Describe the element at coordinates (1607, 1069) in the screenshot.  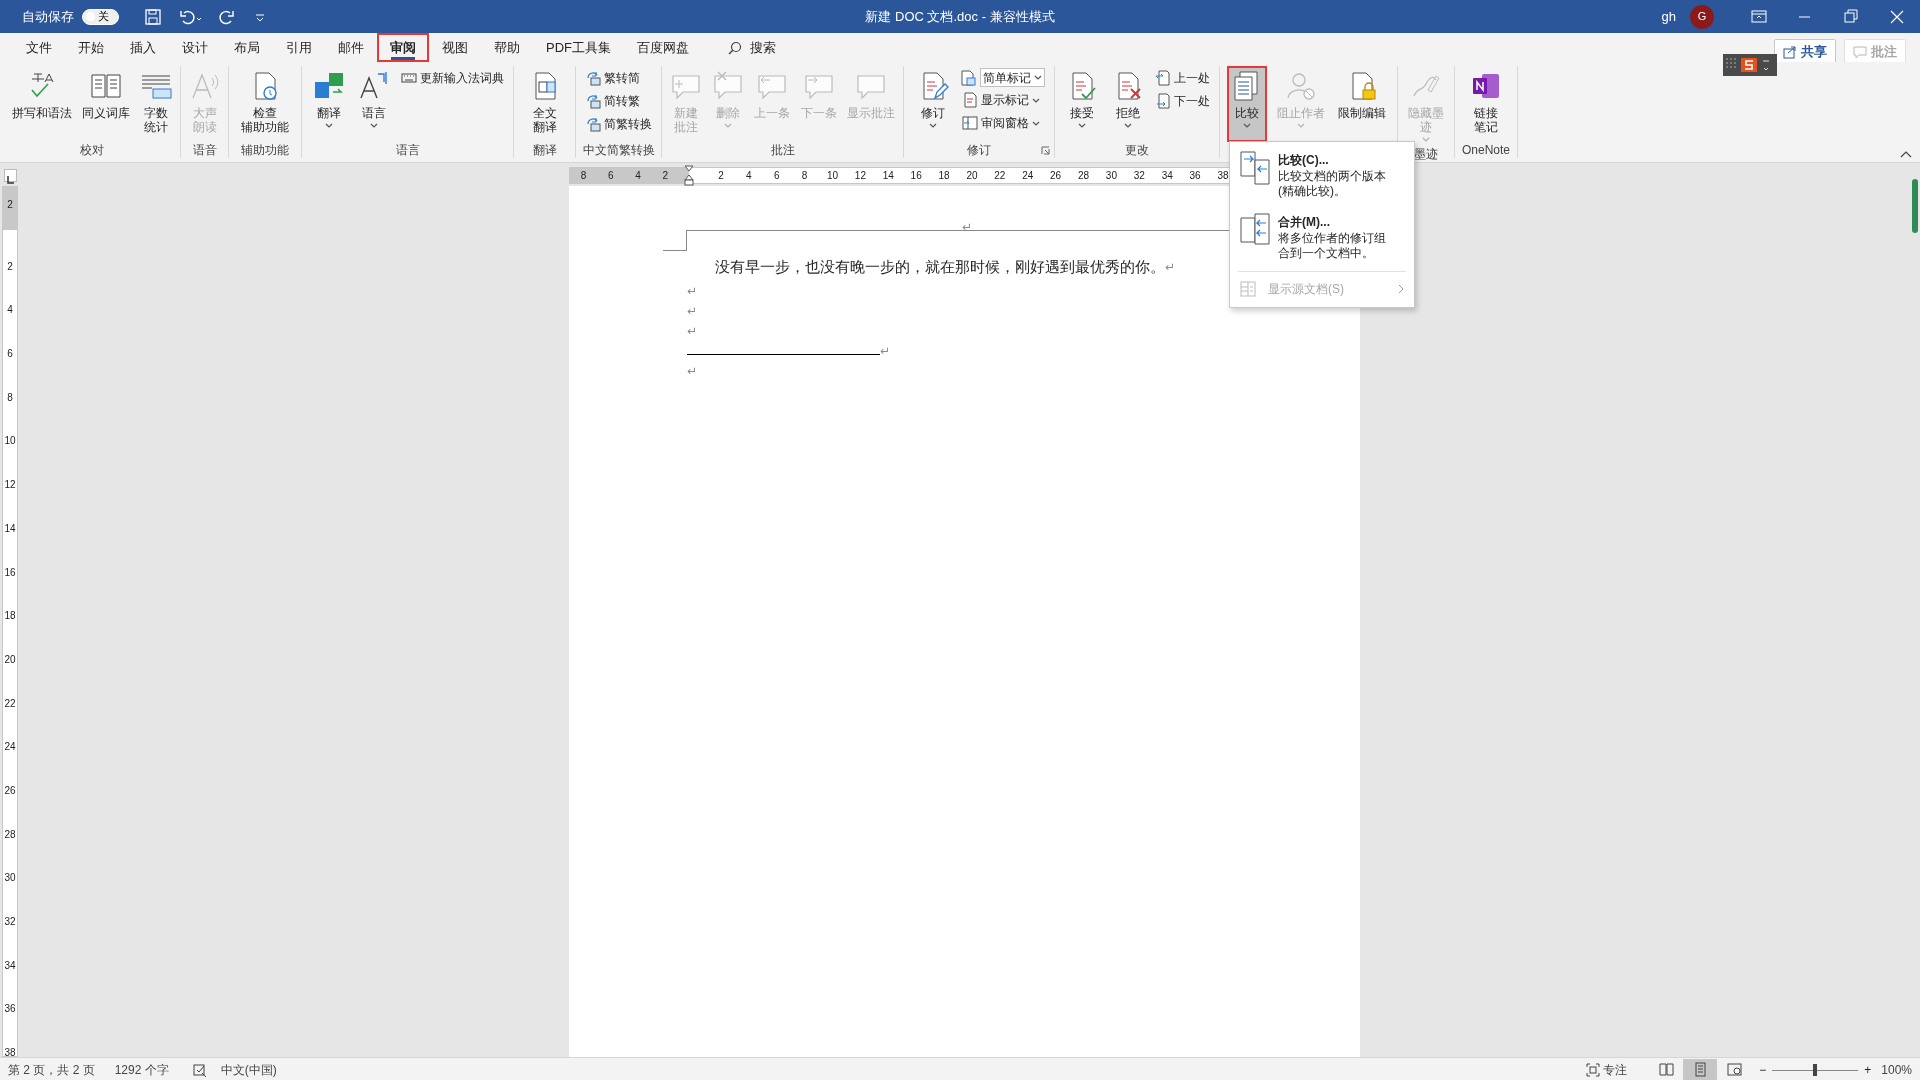
I see `focus-button: 专注` at that location.